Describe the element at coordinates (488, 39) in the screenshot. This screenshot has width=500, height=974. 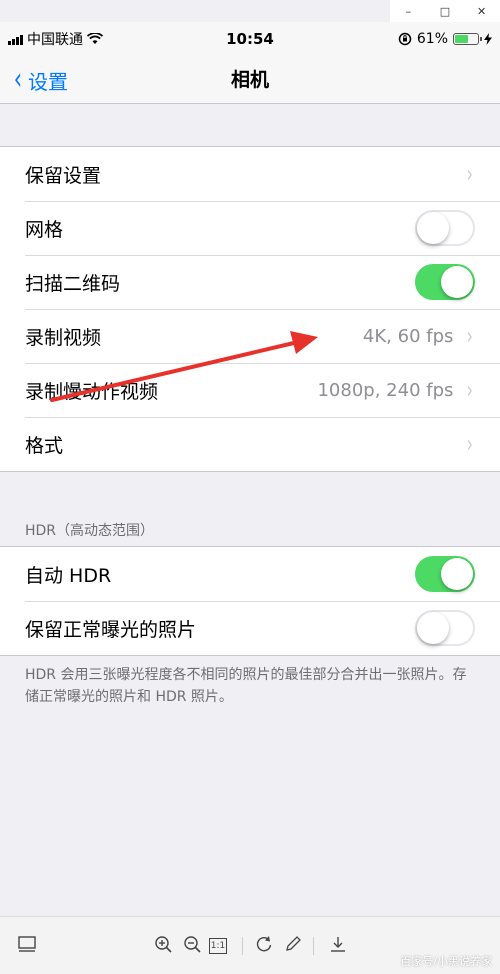
I see `charging-icon` at that location.